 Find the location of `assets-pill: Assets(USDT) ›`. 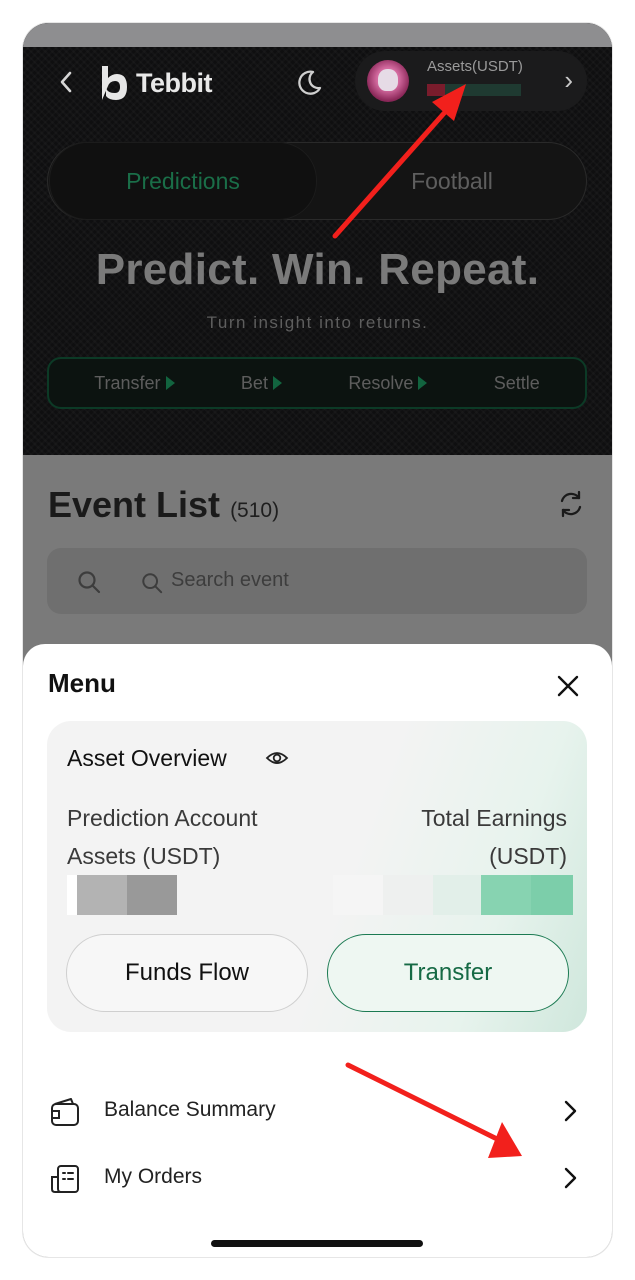

assets-pill: Assets(USDT) › is located at coordinates (471, 81).